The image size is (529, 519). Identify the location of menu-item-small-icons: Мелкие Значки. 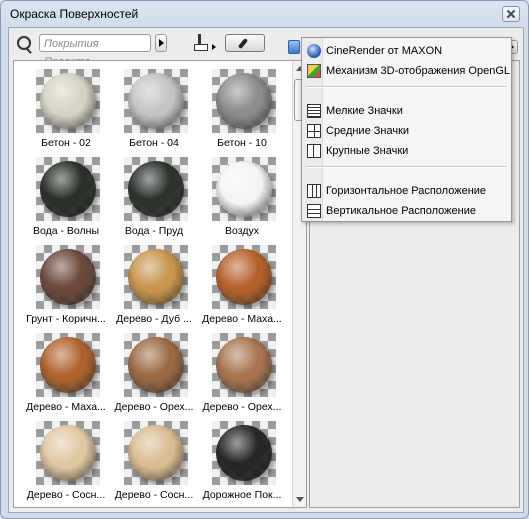
(406, 111).